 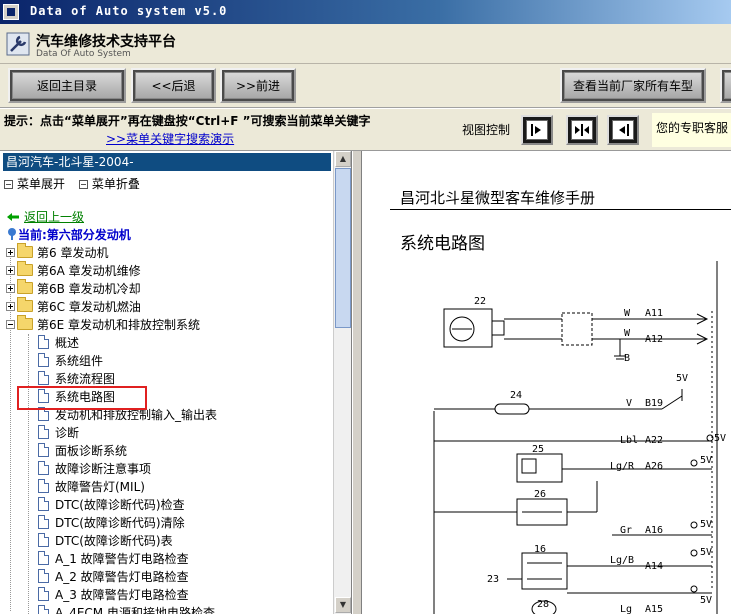 I want to click on collapse-icon, so click(x=83, y=184).